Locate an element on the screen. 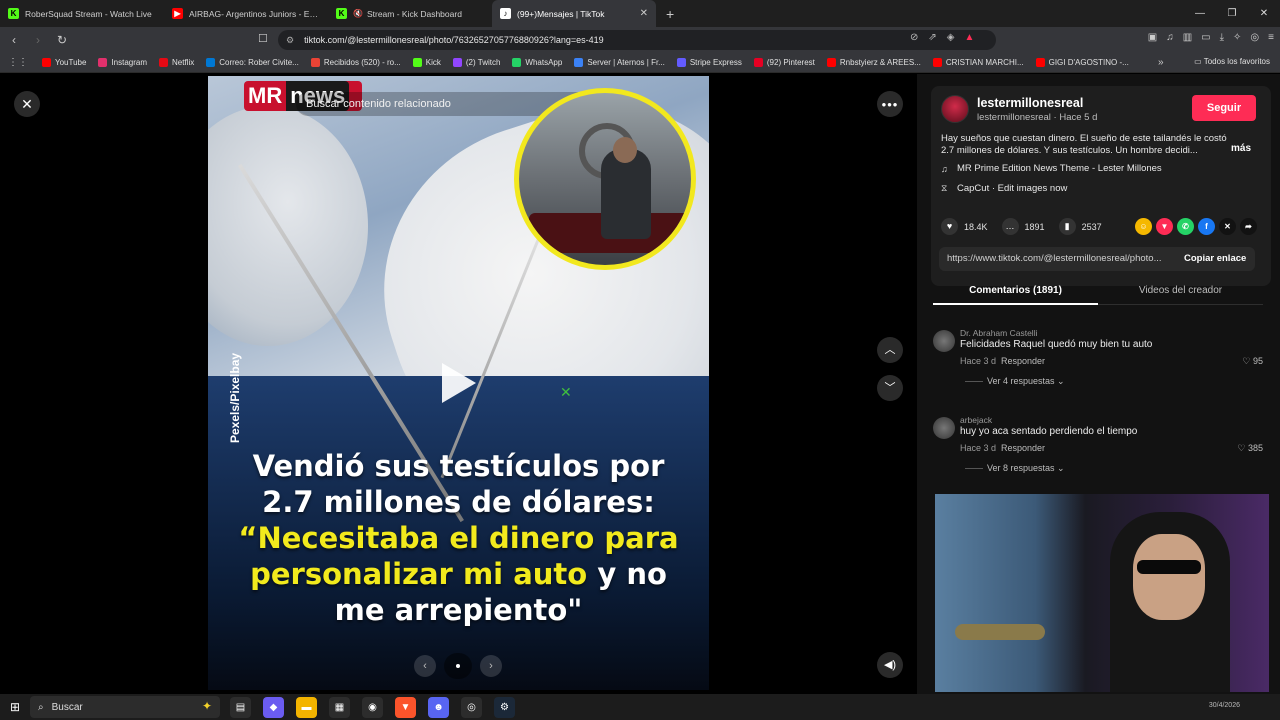  new-tab-button: + is located at coordinates (670, 14).